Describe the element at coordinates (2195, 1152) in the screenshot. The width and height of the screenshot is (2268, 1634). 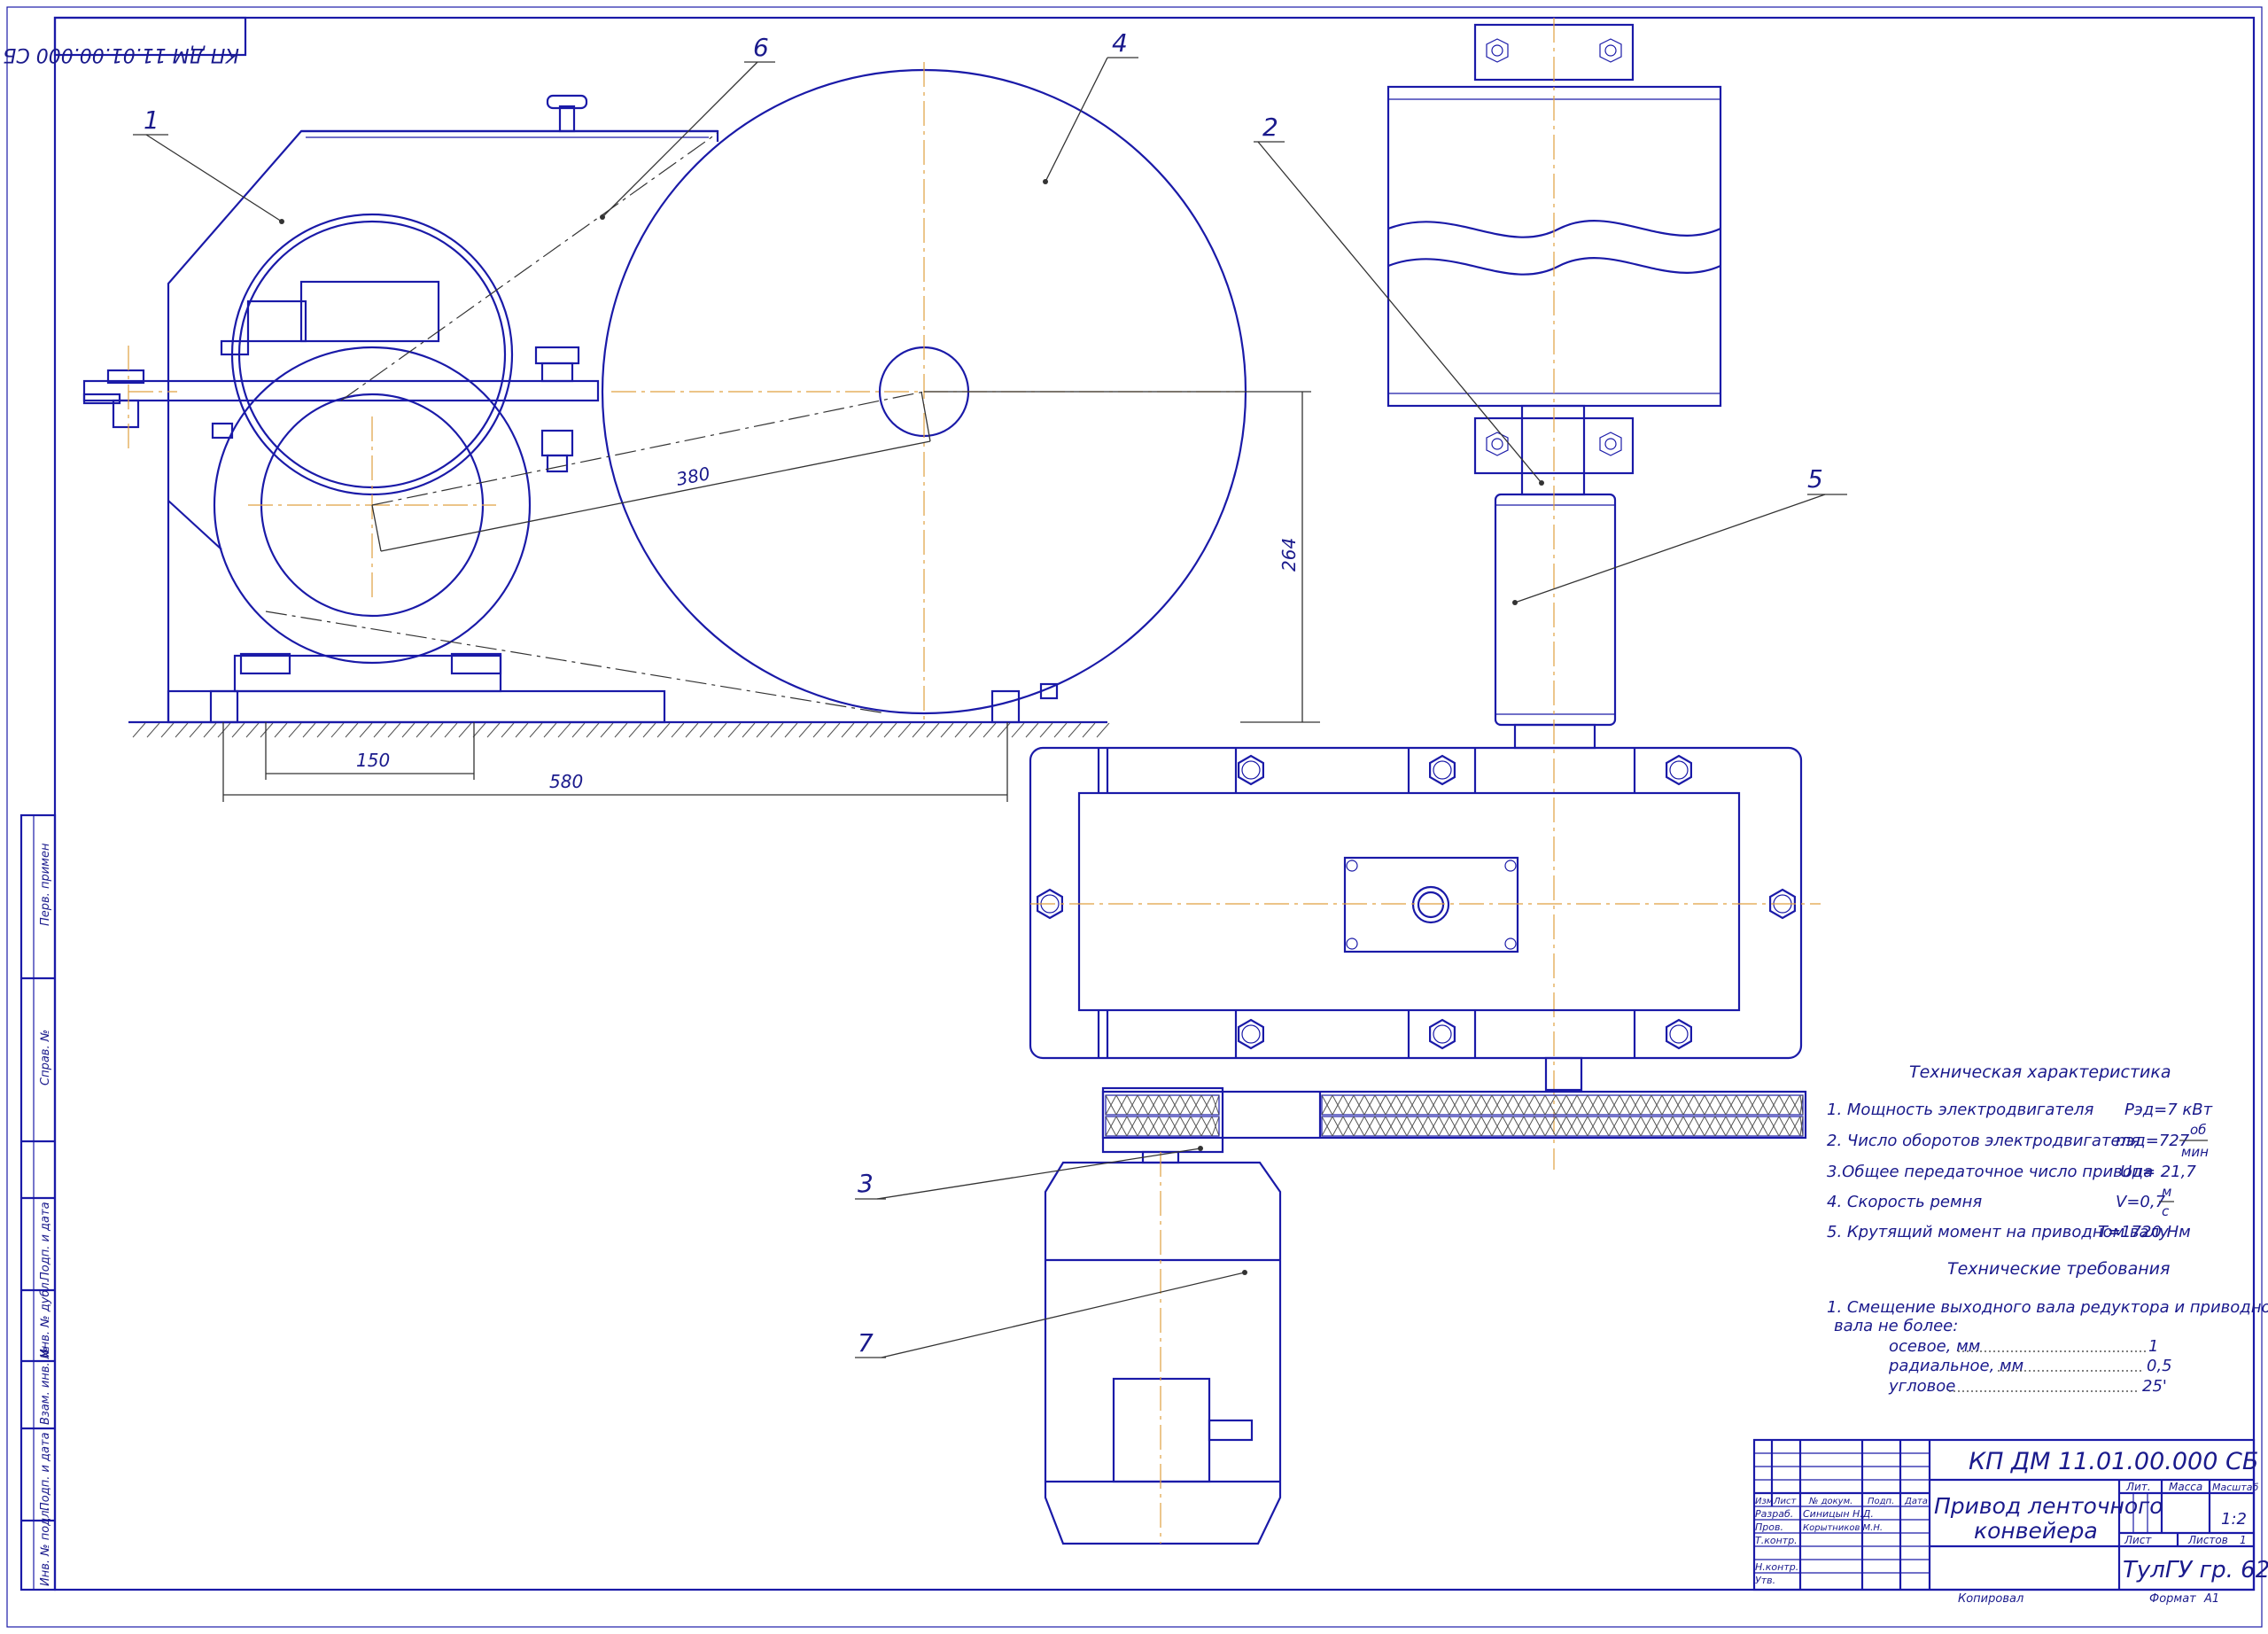
I see `tech-char-row-2-unit-den: мин` at that location.